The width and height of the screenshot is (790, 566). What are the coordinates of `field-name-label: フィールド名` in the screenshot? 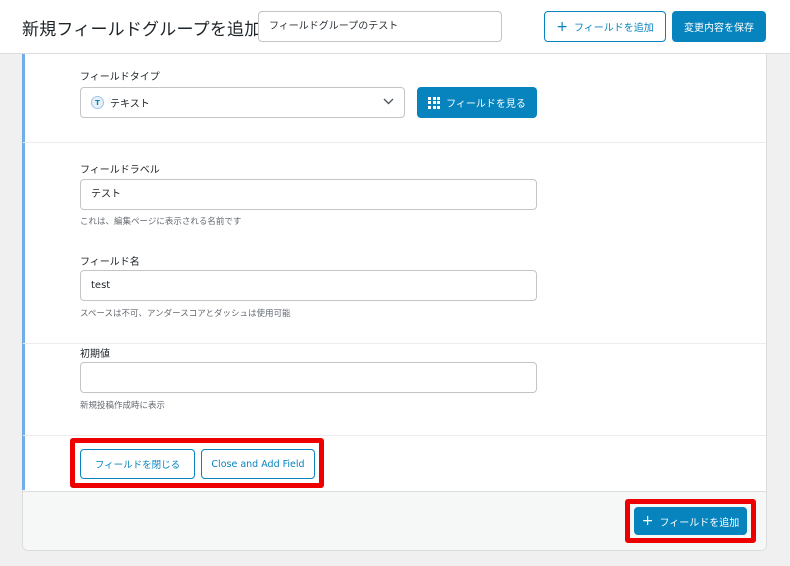 It's located at (110, 262).